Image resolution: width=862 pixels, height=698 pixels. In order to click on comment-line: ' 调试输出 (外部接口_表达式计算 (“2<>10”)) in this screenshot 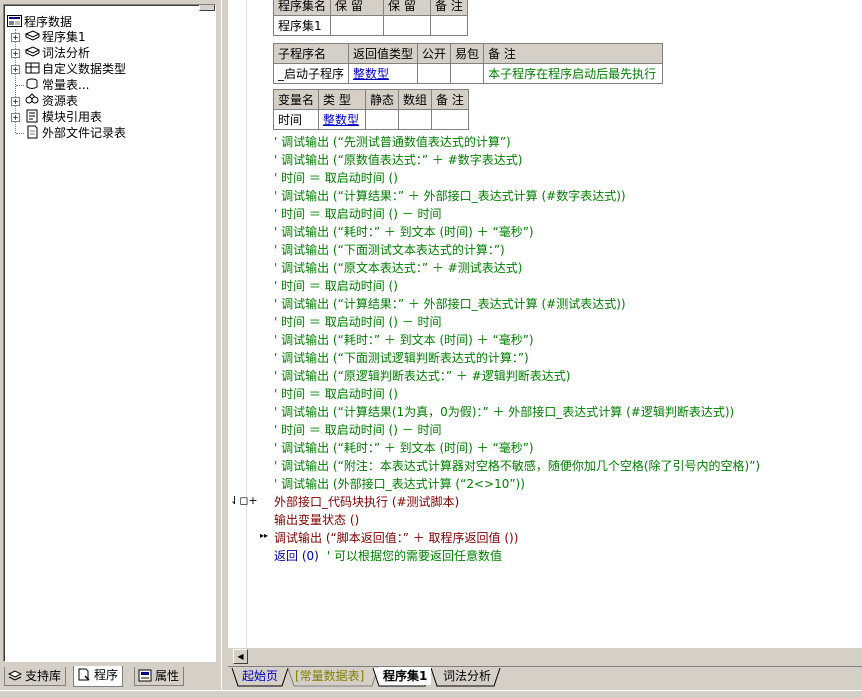, I will do `click(399, 484)`.